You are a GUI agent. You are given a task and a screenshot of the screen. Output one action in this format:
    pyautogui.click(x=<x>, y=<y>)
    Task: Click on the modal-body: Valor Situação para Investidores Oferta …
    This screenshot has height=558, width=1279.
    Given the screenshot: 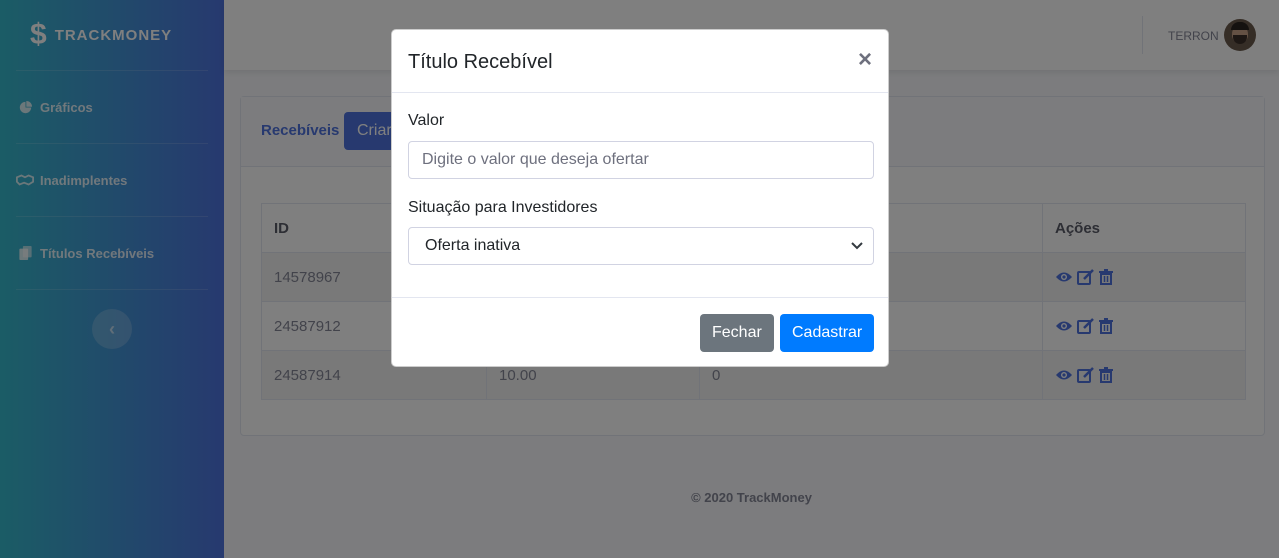 What is the action you would take?
    pyautogui.click(x=640, y=195)
    